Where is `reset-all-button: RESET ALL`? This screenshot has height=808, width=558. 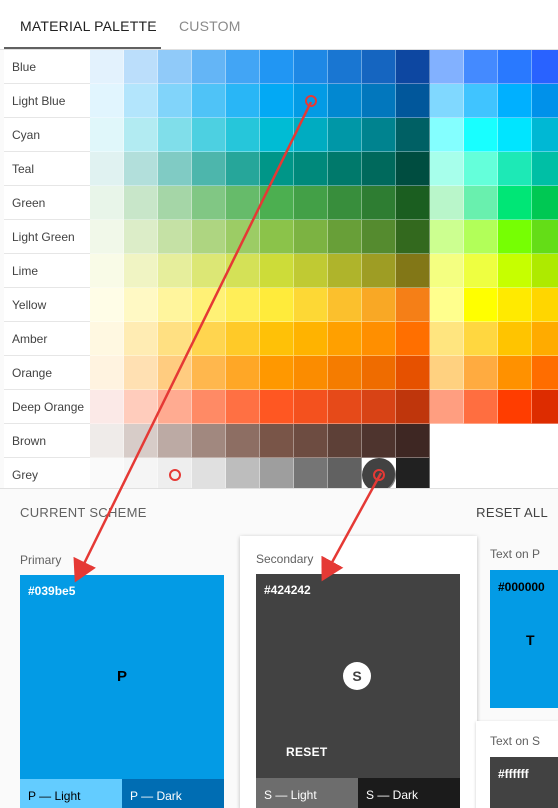
reset-all-button: RESET ALL is located at coordinates (512, 512).